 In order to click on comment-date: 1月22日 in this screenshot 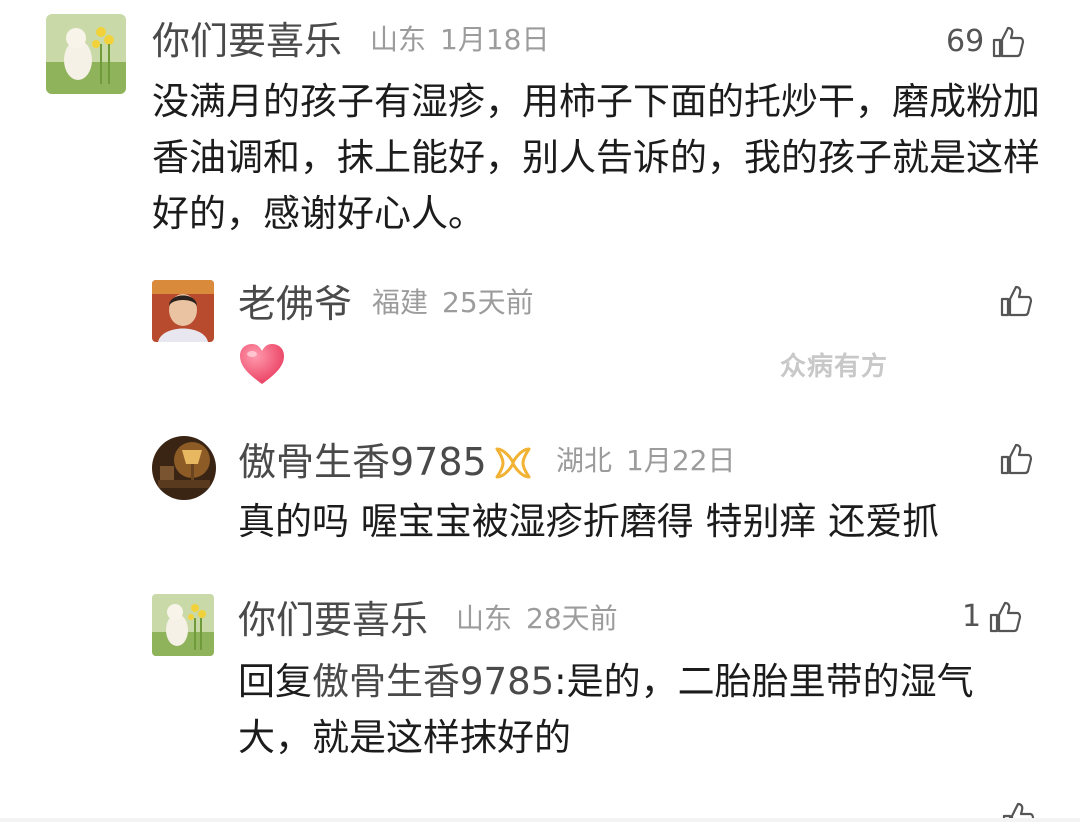, I will do `click(681, 460)`.